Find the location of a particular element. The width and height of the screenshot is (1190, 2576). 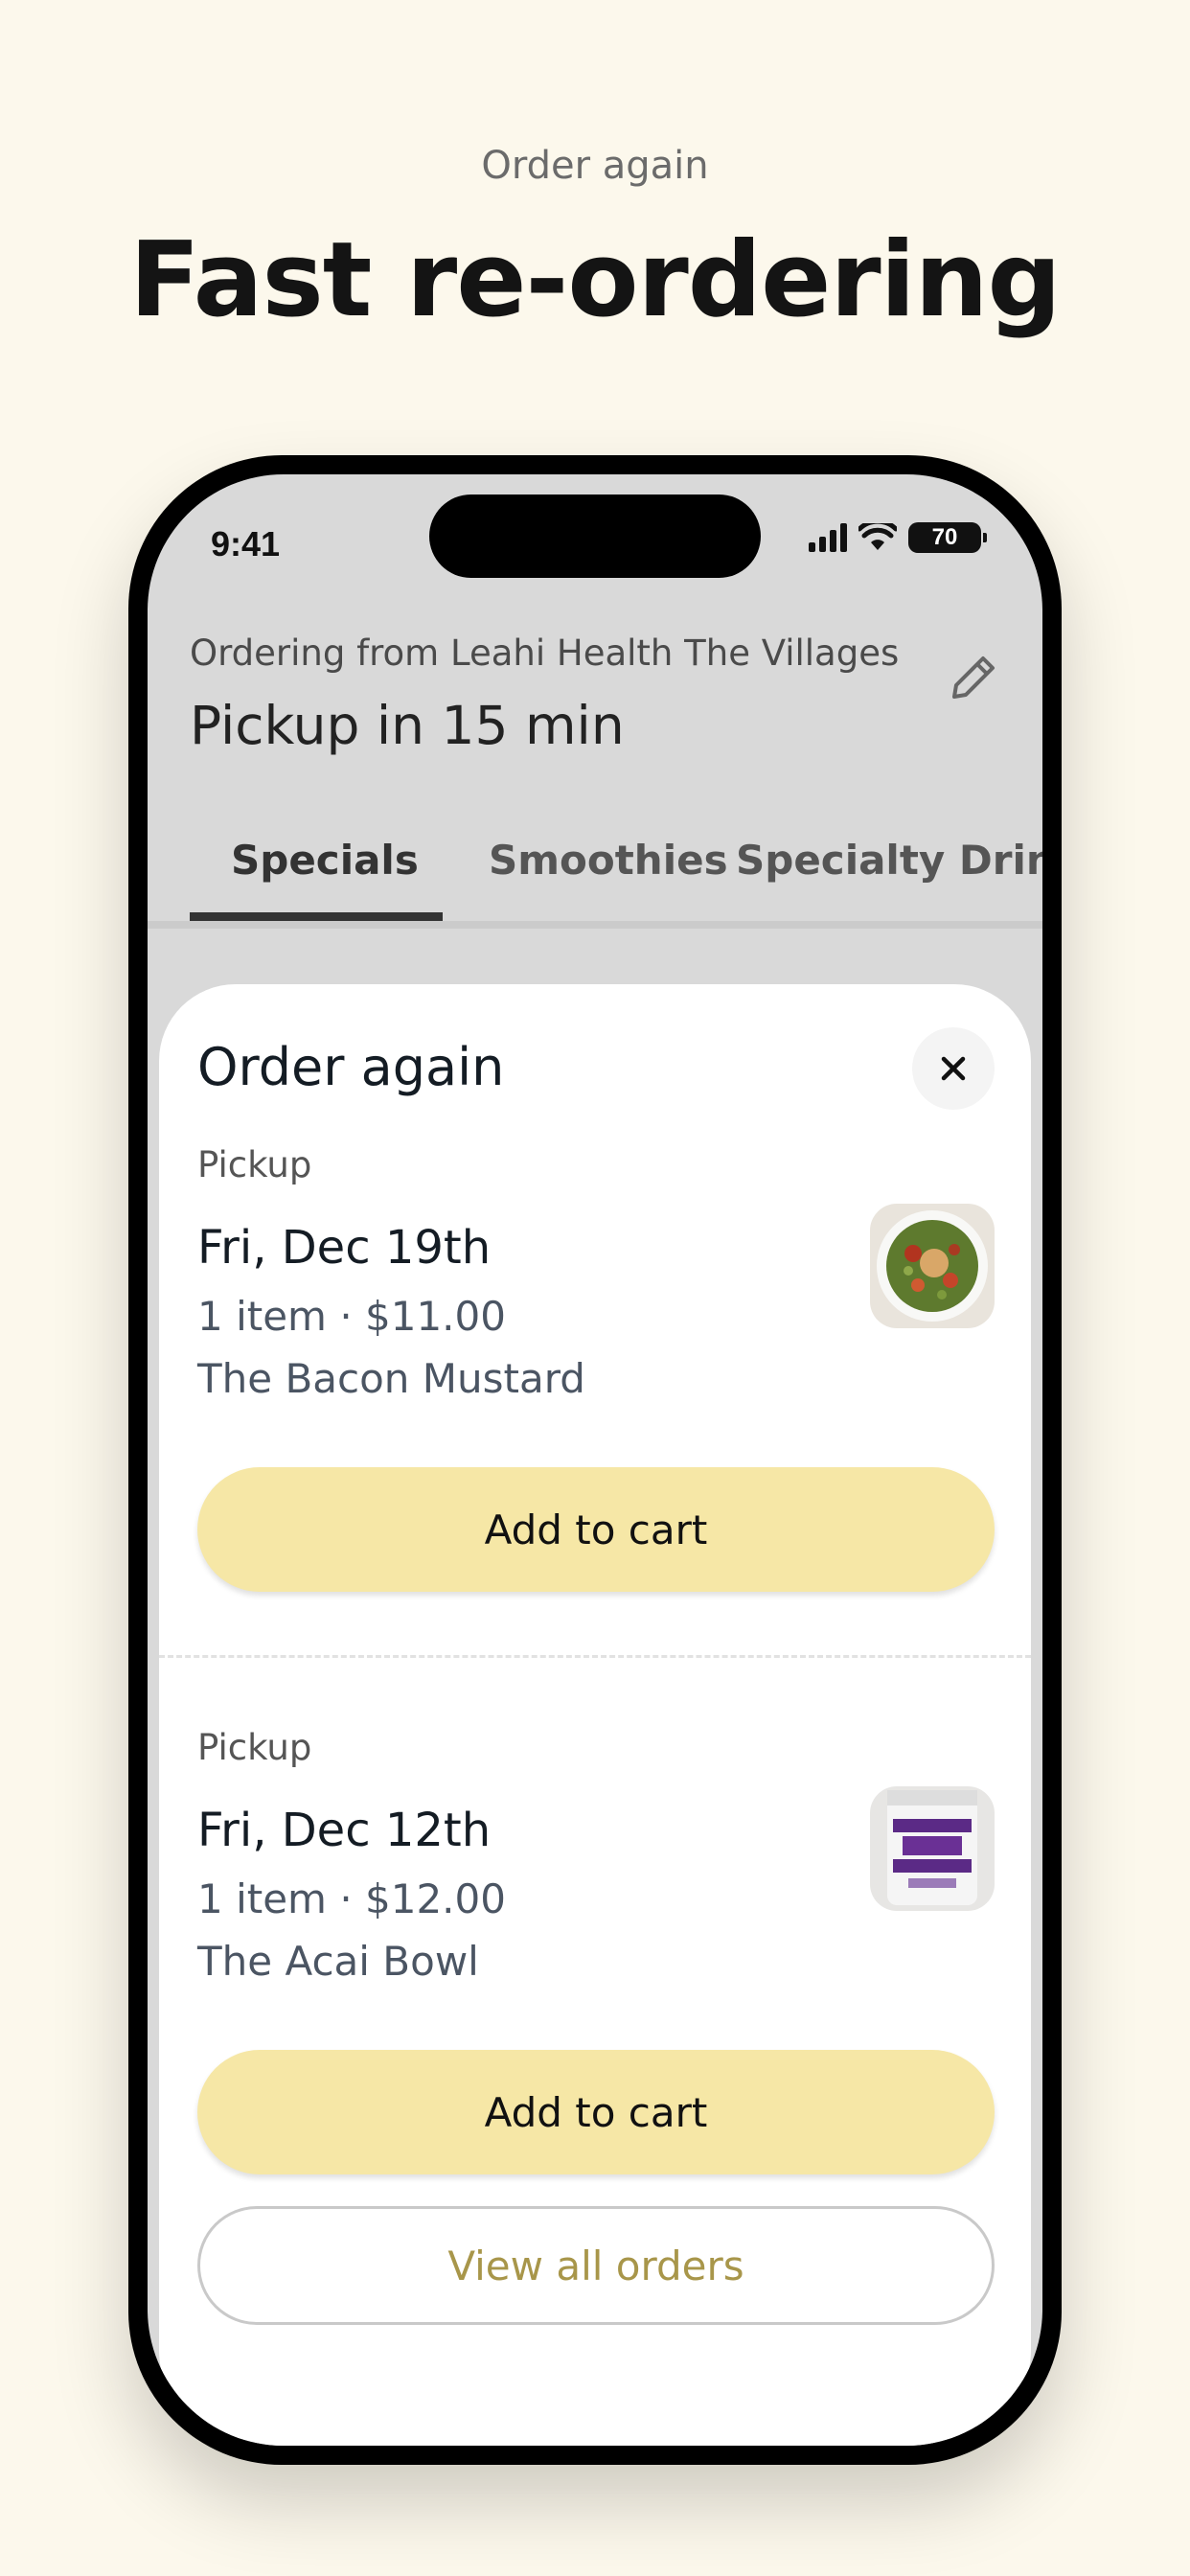

pencil-icon is located at coordinates (974, 677).